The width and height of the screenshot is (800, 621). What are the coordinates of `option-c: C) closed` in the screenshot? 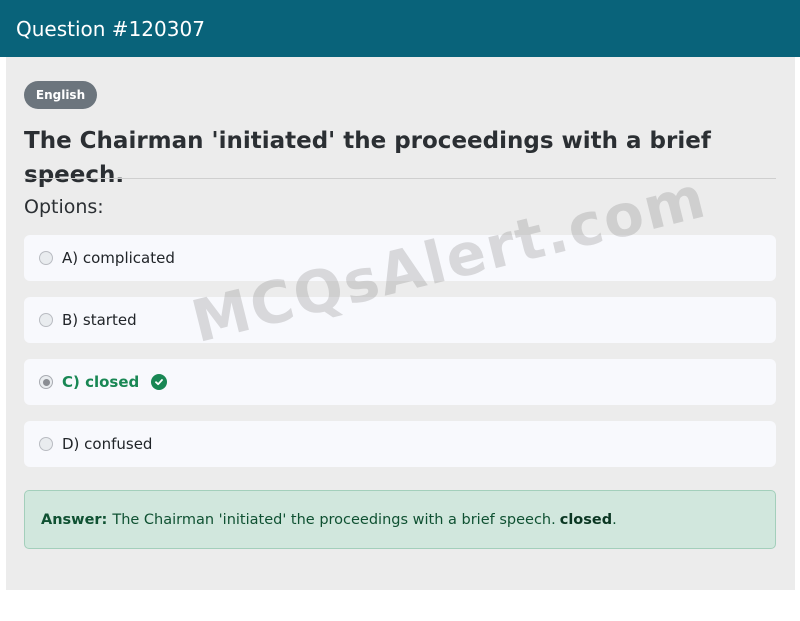 It's located at (400, 382).